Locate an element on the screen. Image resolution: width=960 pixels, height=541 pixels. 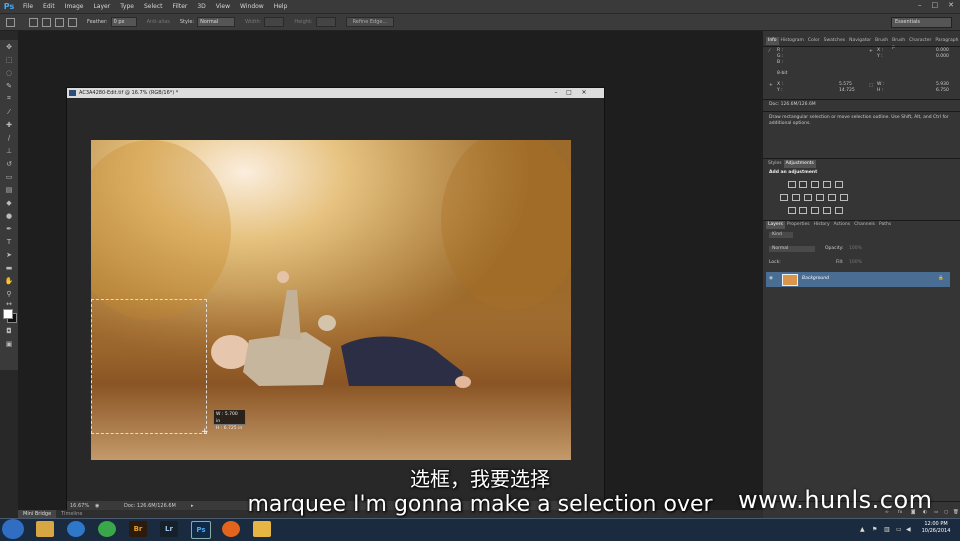
blur-icon: ◆ is located at coordinates (9, 202).